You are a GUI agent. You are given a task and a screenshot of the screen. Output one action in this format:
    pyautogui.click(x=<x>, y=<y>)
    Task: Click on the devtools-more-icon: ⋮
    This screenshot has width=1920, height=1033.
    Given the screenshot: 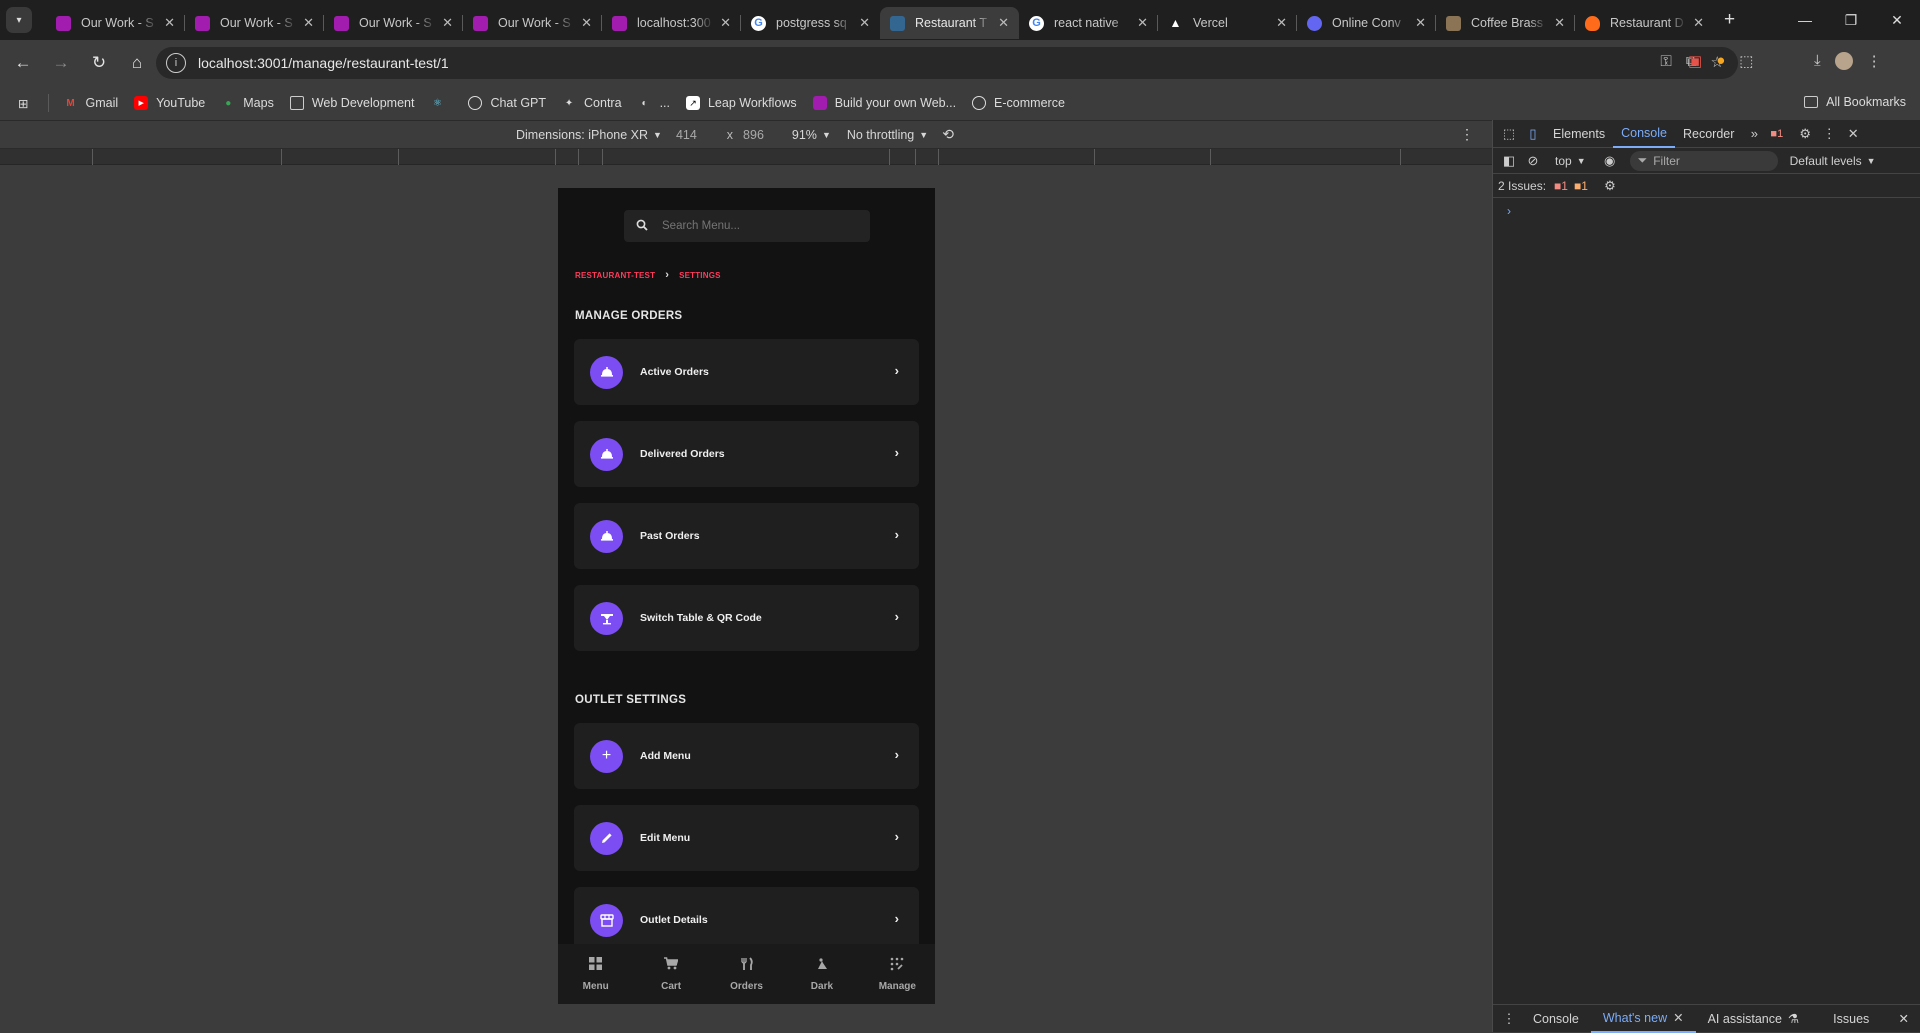 What is the action you would take?
    pyautogui.click(x=1829, y=134)
    